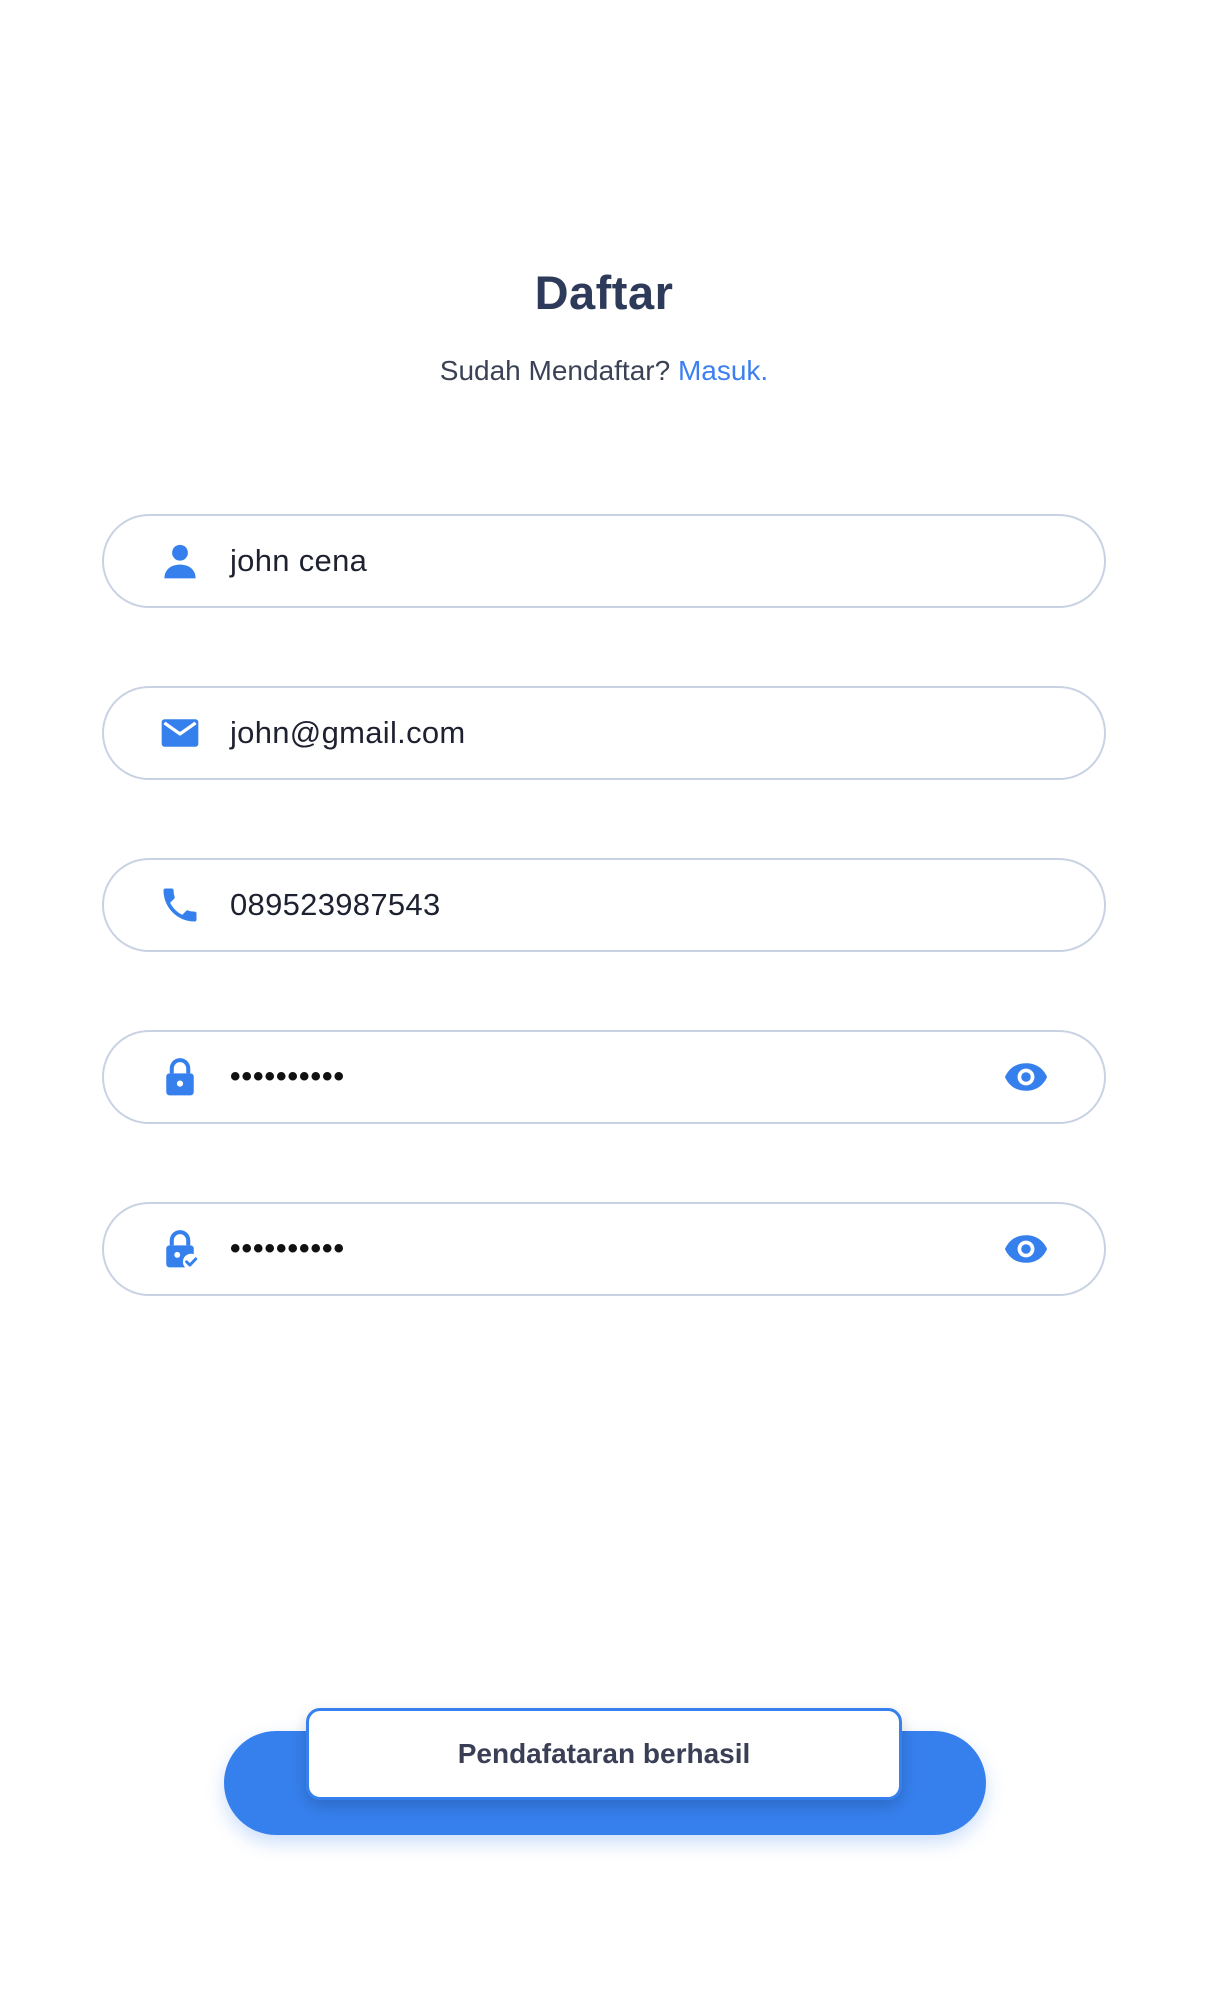 Image resolution: width=1208 pixels, height=2000 pixels. I want to click on login-prompt: Sudah Mendaftar? Masuk., so click(604, 371).